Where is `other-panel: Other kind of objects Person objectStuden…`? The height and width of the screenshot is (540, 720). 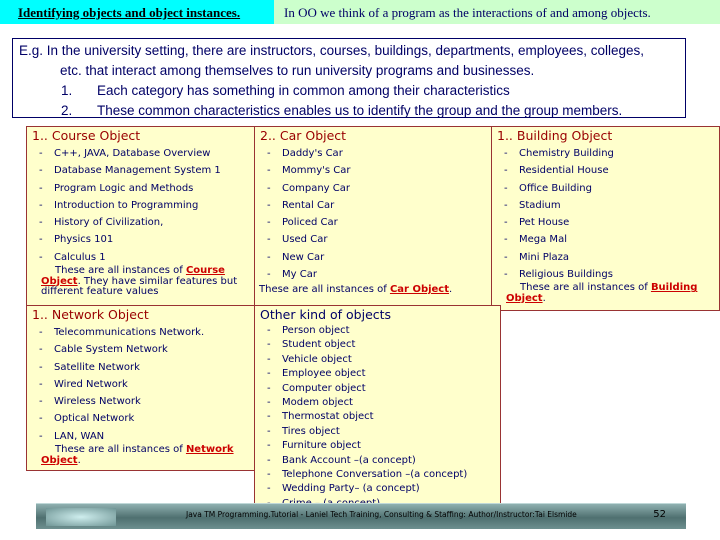
other-panel: Other kind of objects Person objectStuden… is located at coordinates (377, 405).